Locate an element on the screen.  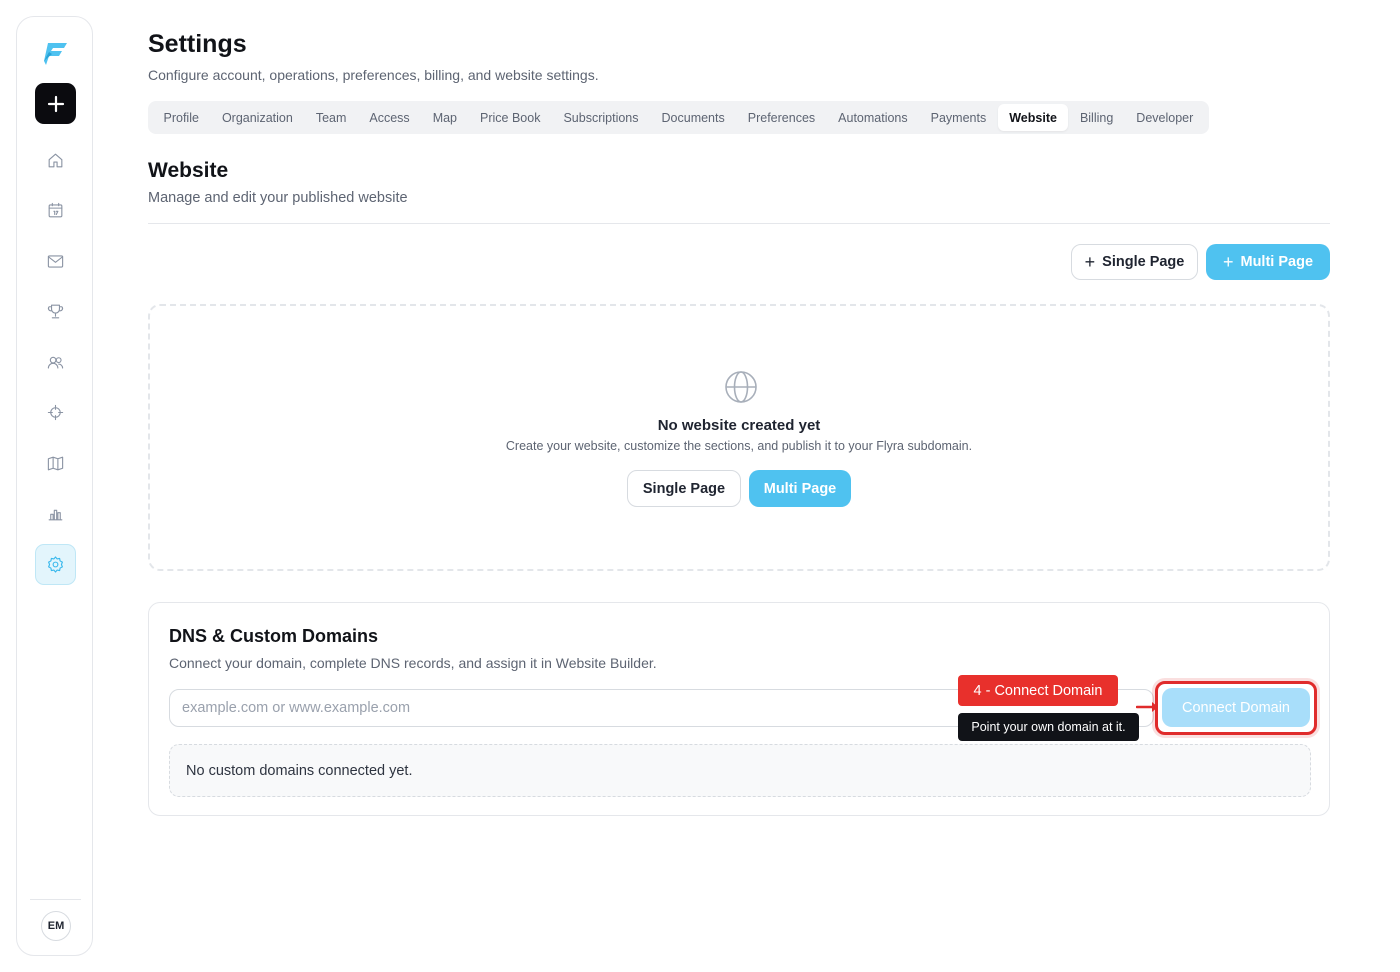
nav-trophy is located at coordinates (55, 311).